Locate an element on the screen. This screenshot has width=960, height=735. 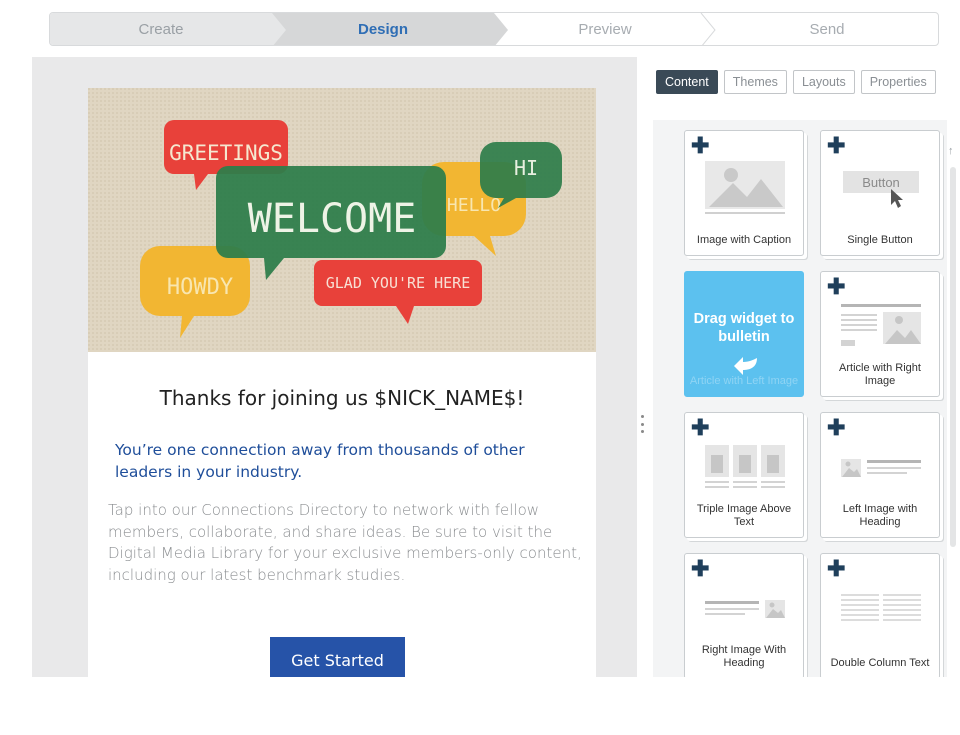
widget-triple-image-above-text: ✚ Triple Image Above Text is located at coordinates (744, 475).